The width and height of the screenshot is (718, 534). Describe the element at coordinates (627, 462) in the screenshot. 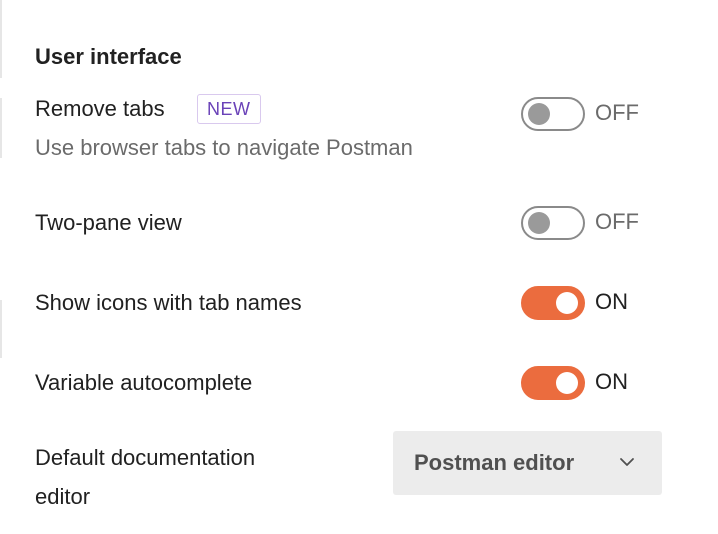

I see `chevron-down-icon` at that location.